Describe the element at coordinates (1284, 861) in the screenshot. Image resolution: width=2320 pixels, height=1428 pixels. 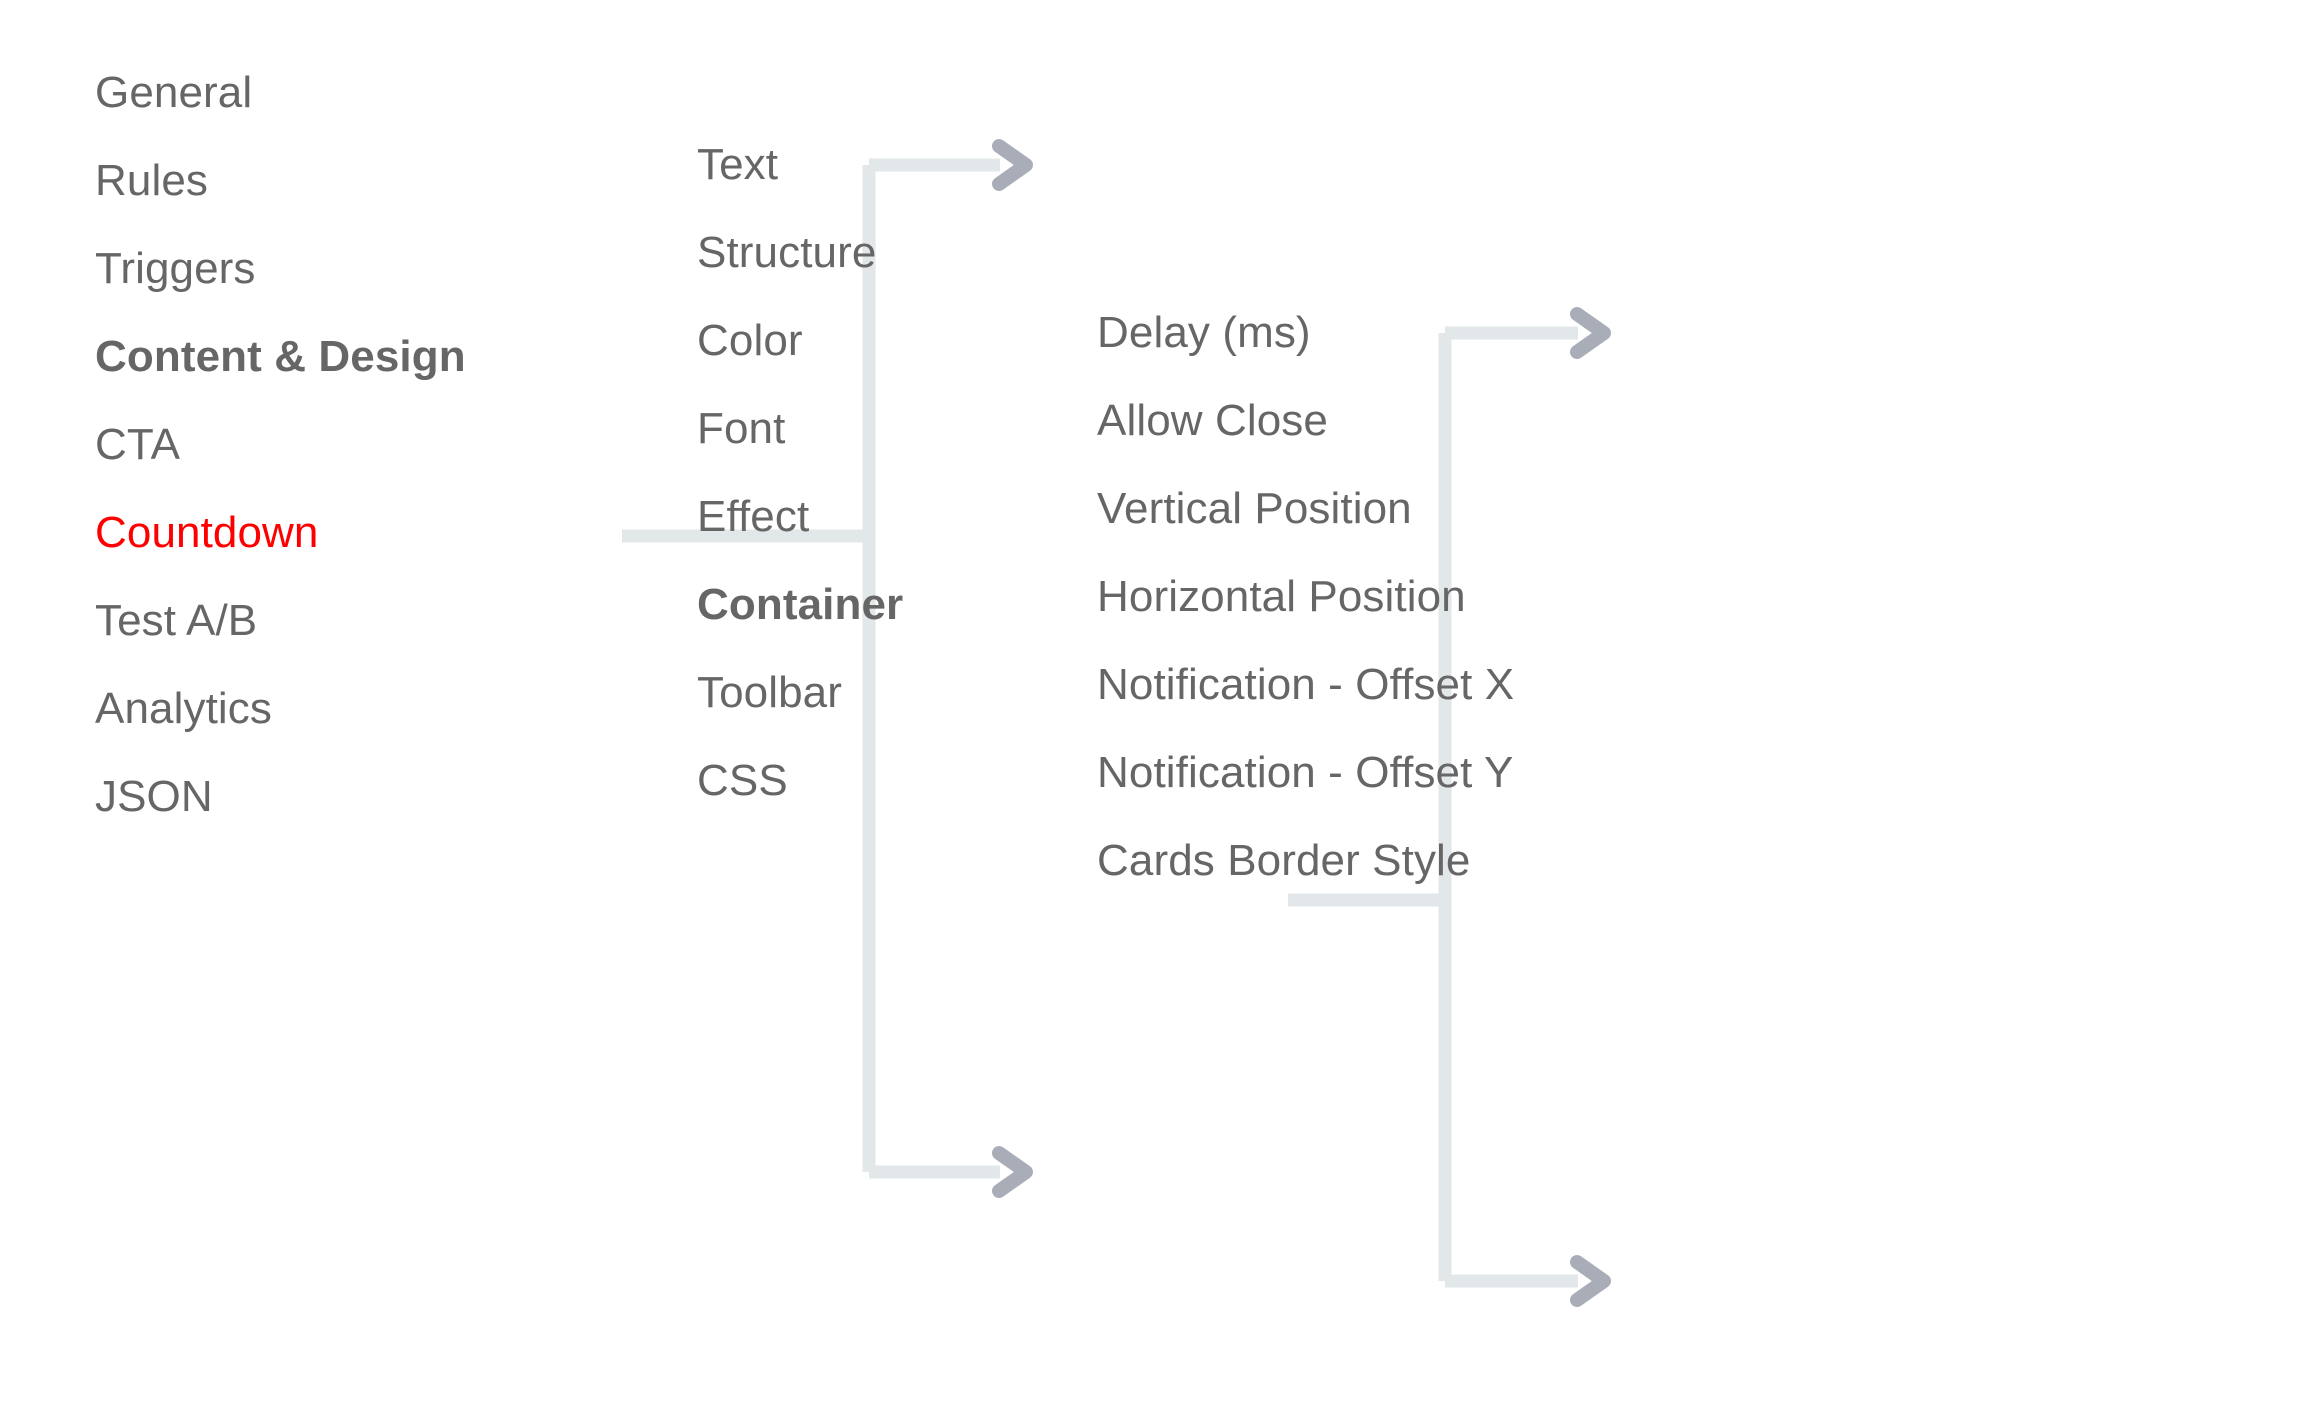
I see `setting-item-cards-border-style: Cards Border Style` at that location.